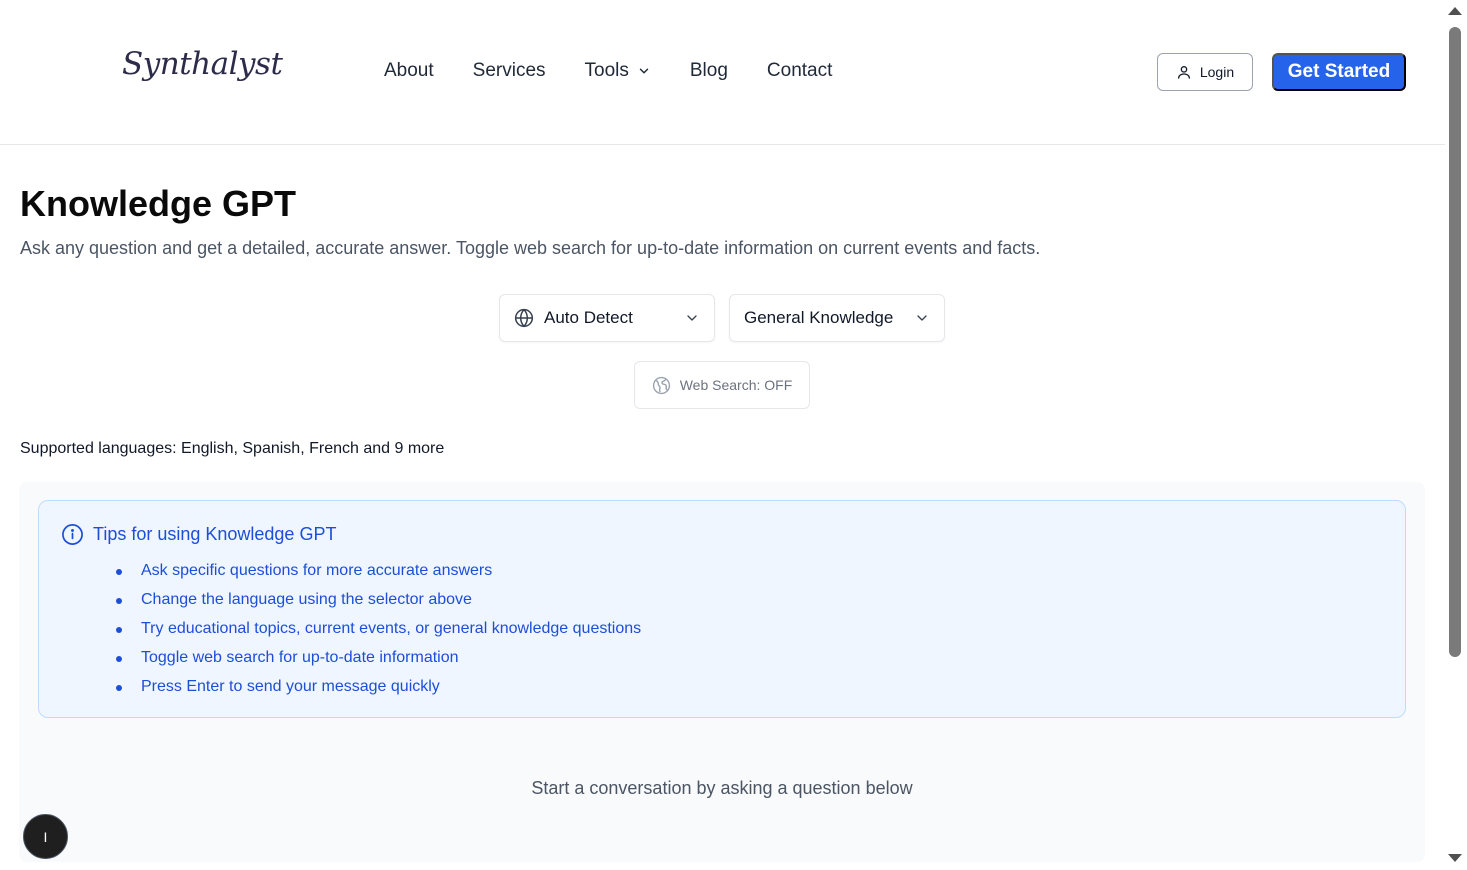  Describe the element at coordinates (202, 64) in the screenshot. I see `logo: Synthalyst` at that location.